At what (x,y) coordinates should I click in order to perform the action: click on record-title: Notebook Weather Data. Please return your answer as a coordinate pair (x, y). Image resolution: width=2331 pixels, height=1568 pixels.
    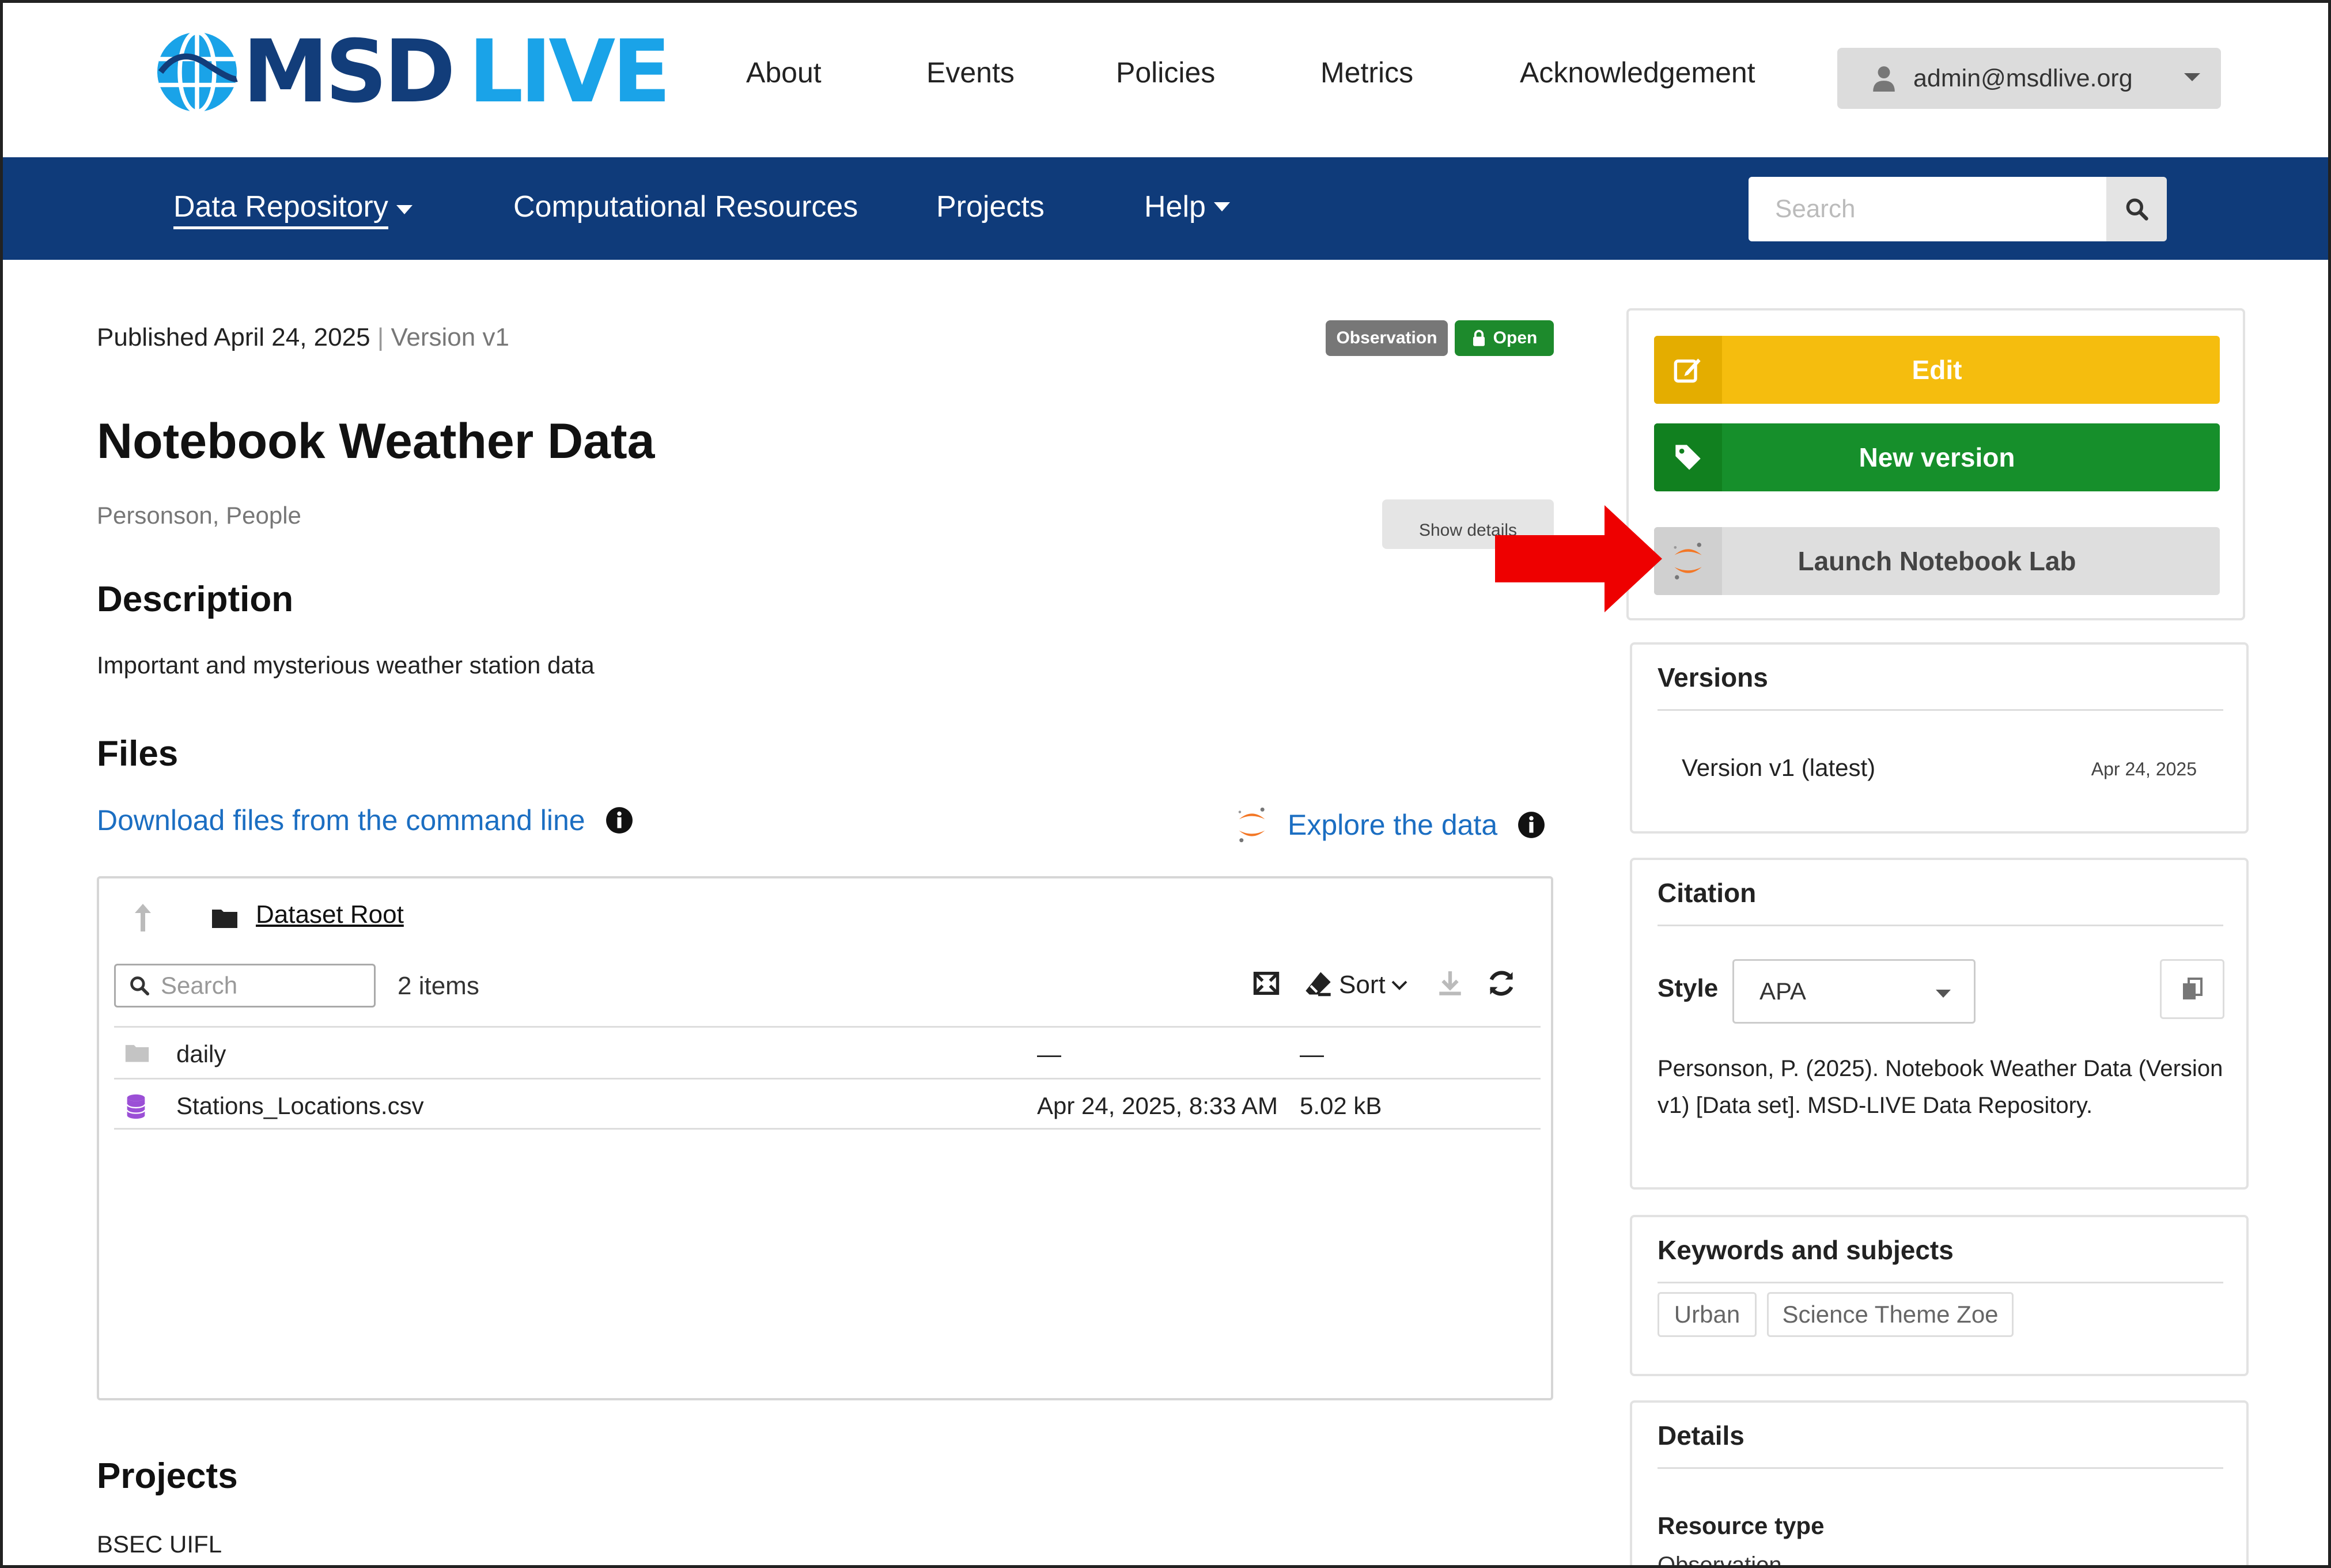
    Looking at the image, I should click on (376, 441).